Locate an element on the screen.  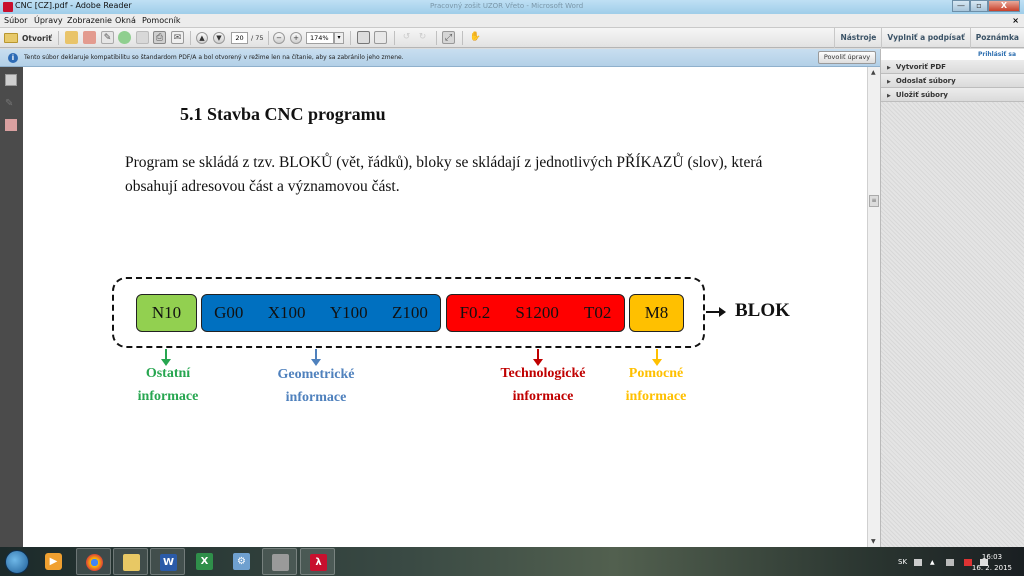
show-hidden-icons: ▲ is located at coordinates (934, 562).